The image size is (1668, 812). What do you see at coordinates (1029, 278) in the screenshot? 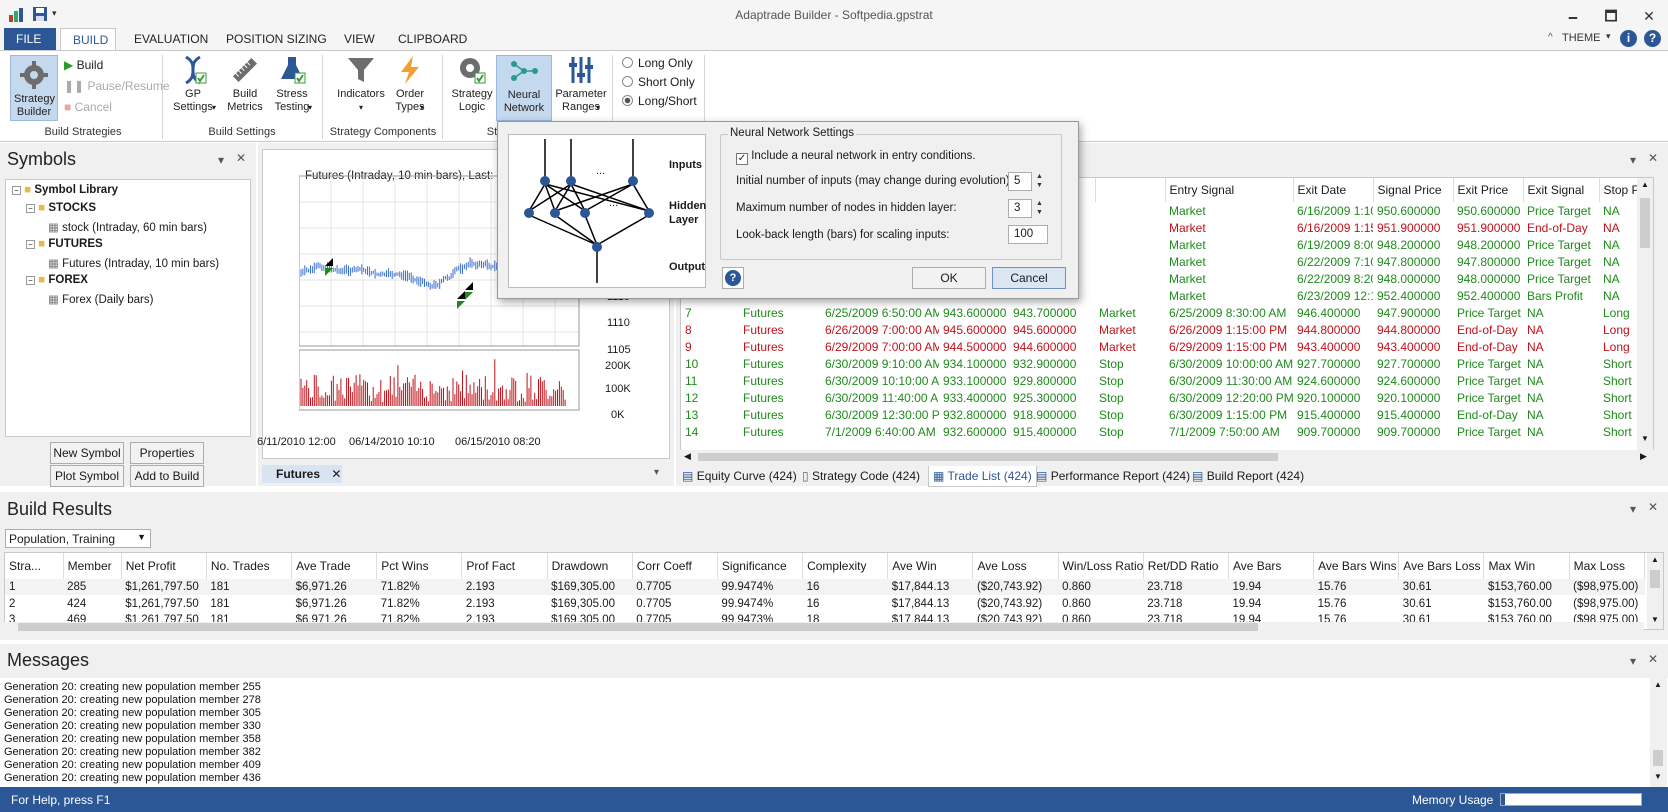
I see `cancel-button: Cancel` at bounding box center [1029, 278].